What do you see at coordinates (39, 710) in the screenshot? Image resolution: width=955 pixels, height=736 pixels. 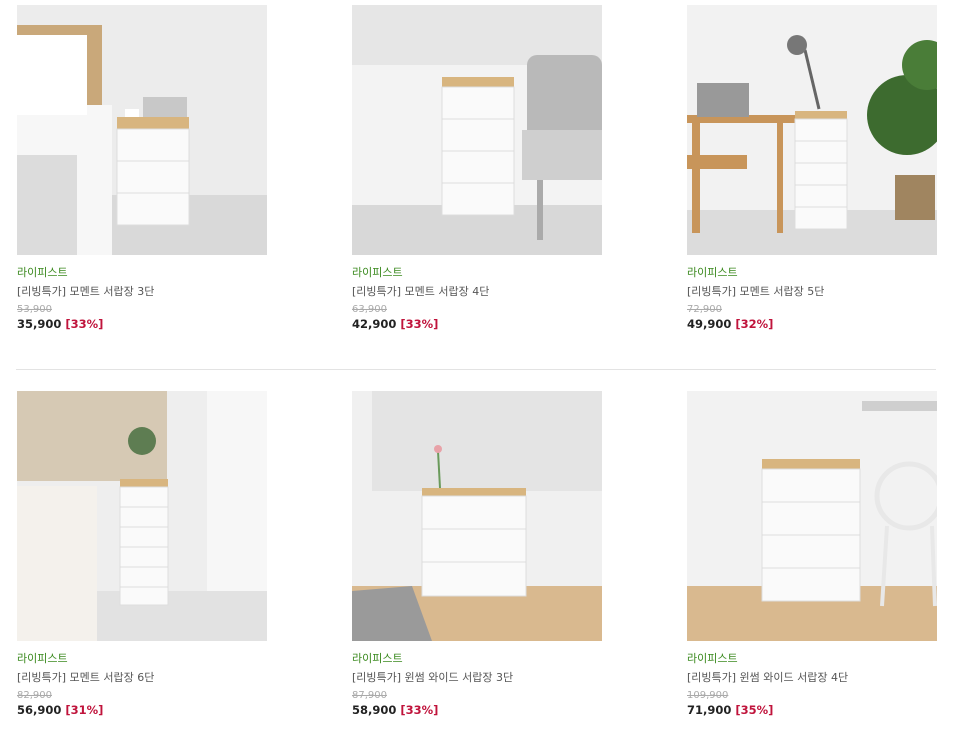 I see `sale-price: 56,900` at bounding box center [39, 710].